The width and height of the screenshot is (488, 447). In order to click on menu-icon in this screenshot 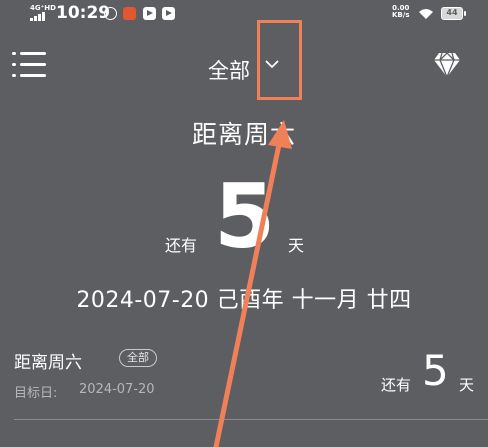, I will do `click(29, 65)`.